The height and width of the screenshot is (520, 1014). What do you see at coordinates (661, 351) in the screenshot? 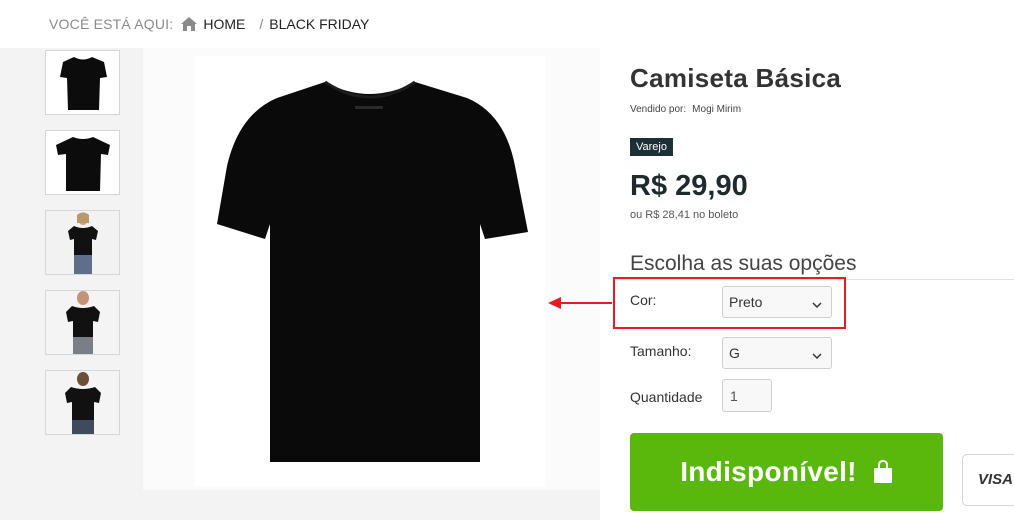
I see `size-label: Tamanho:` at bounding box center [661, 351].